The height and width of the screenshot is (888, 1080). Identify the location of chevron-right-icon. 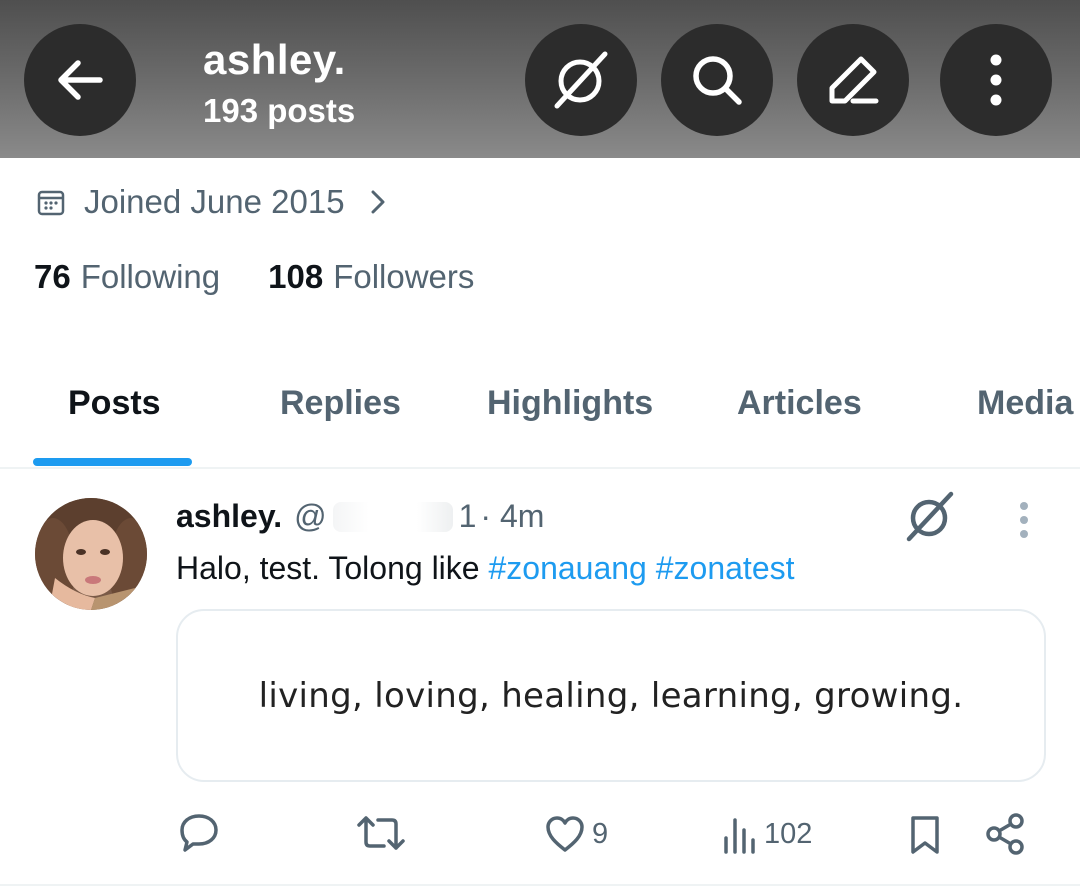
(378, 202).